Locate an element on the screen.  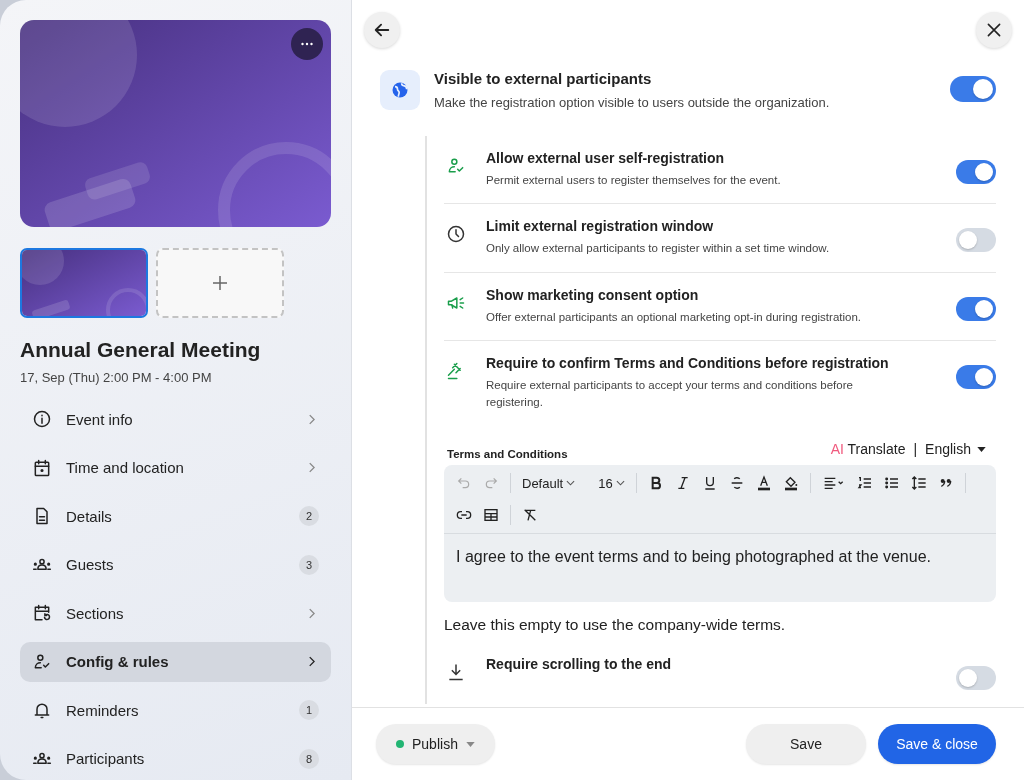
nav-item: Guests 3 is located at coordinates (175, 564).